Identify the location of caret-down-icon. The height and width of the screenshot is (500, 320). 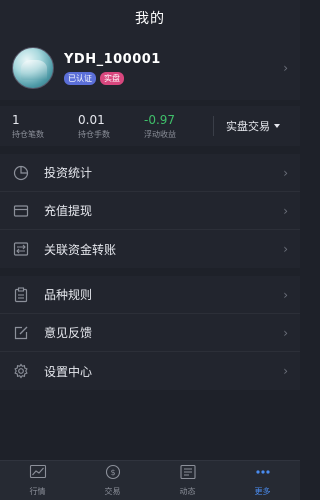
(277, 126).